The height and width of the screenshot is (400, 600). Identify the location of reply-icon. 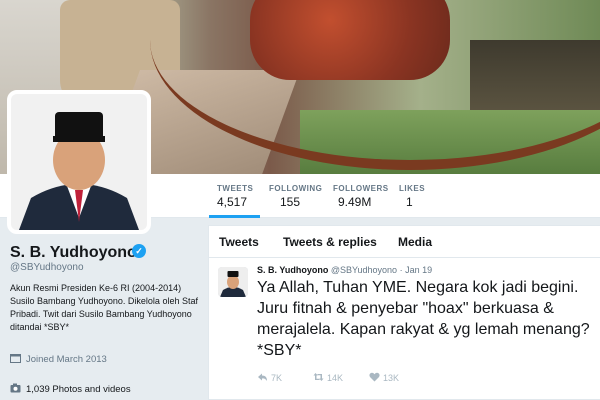
(262, 377).